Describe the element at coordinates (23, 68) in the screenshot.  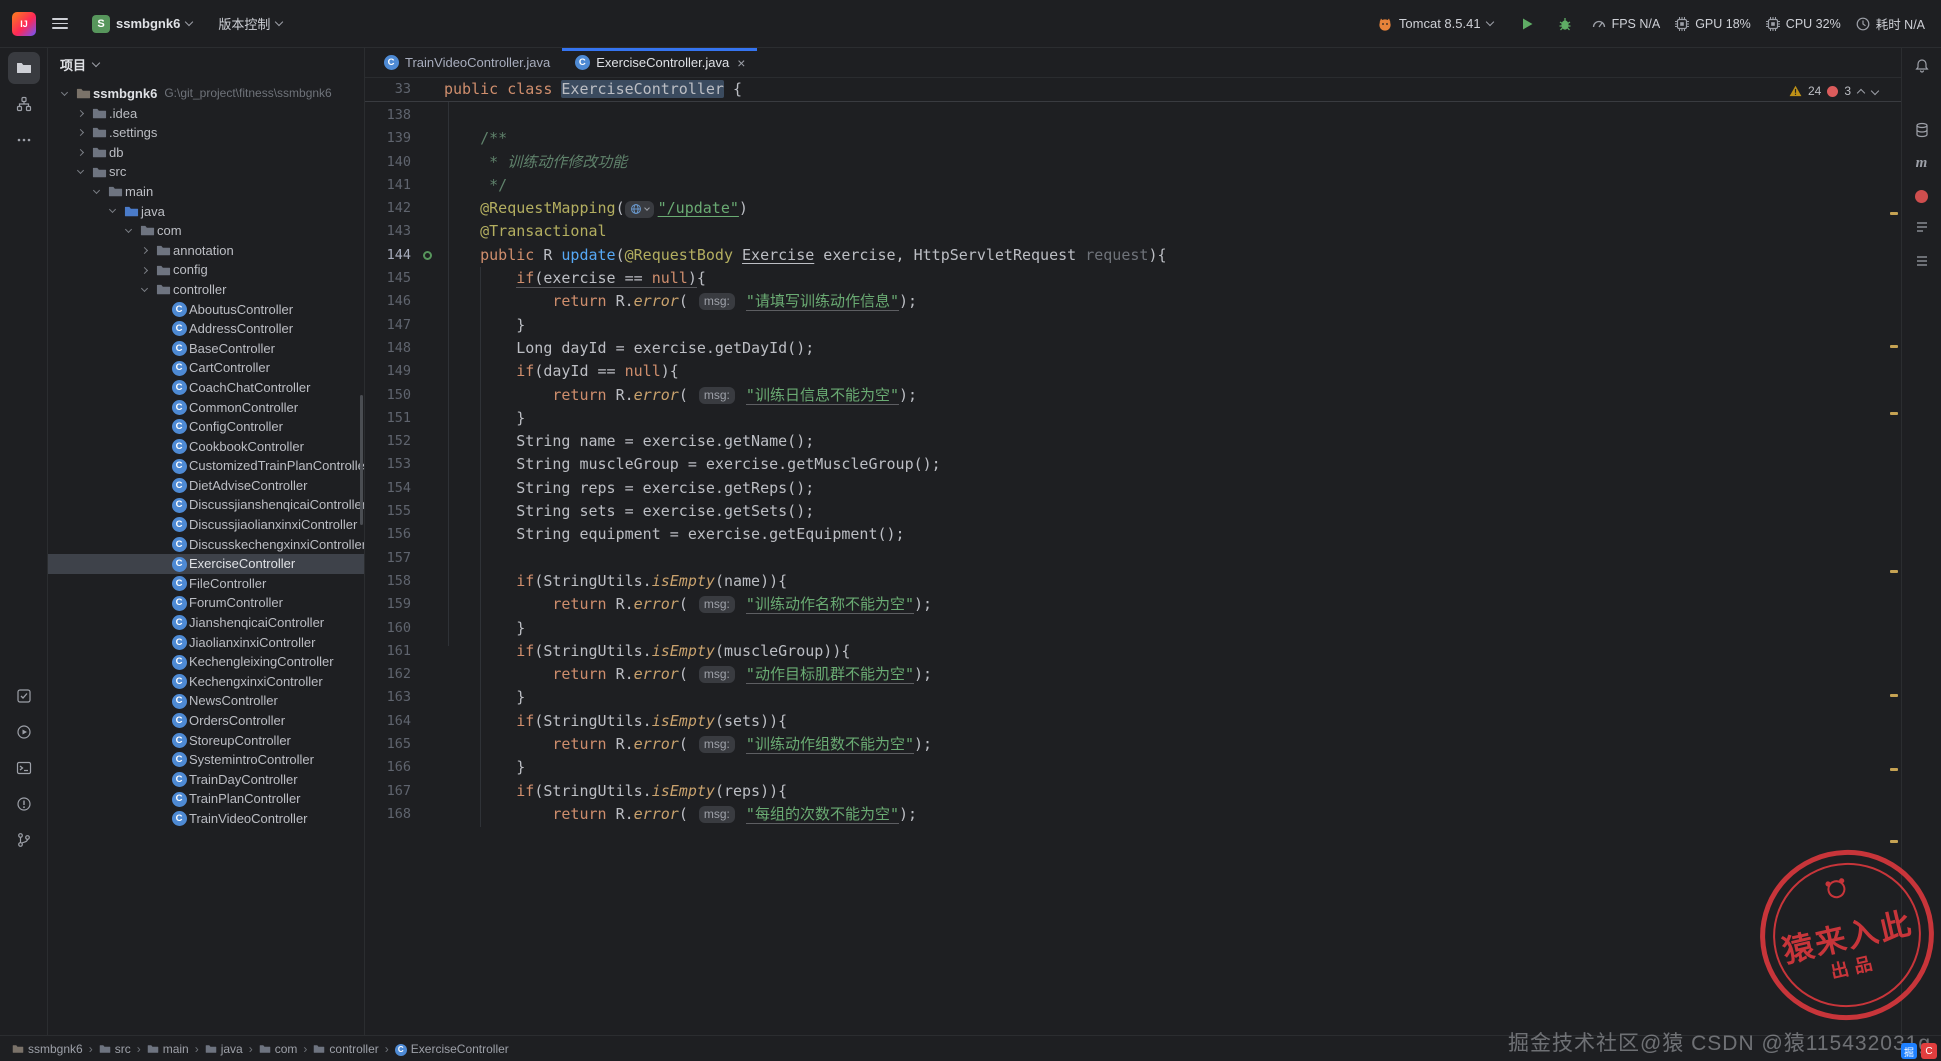
I see `project-tool-button` at that location.